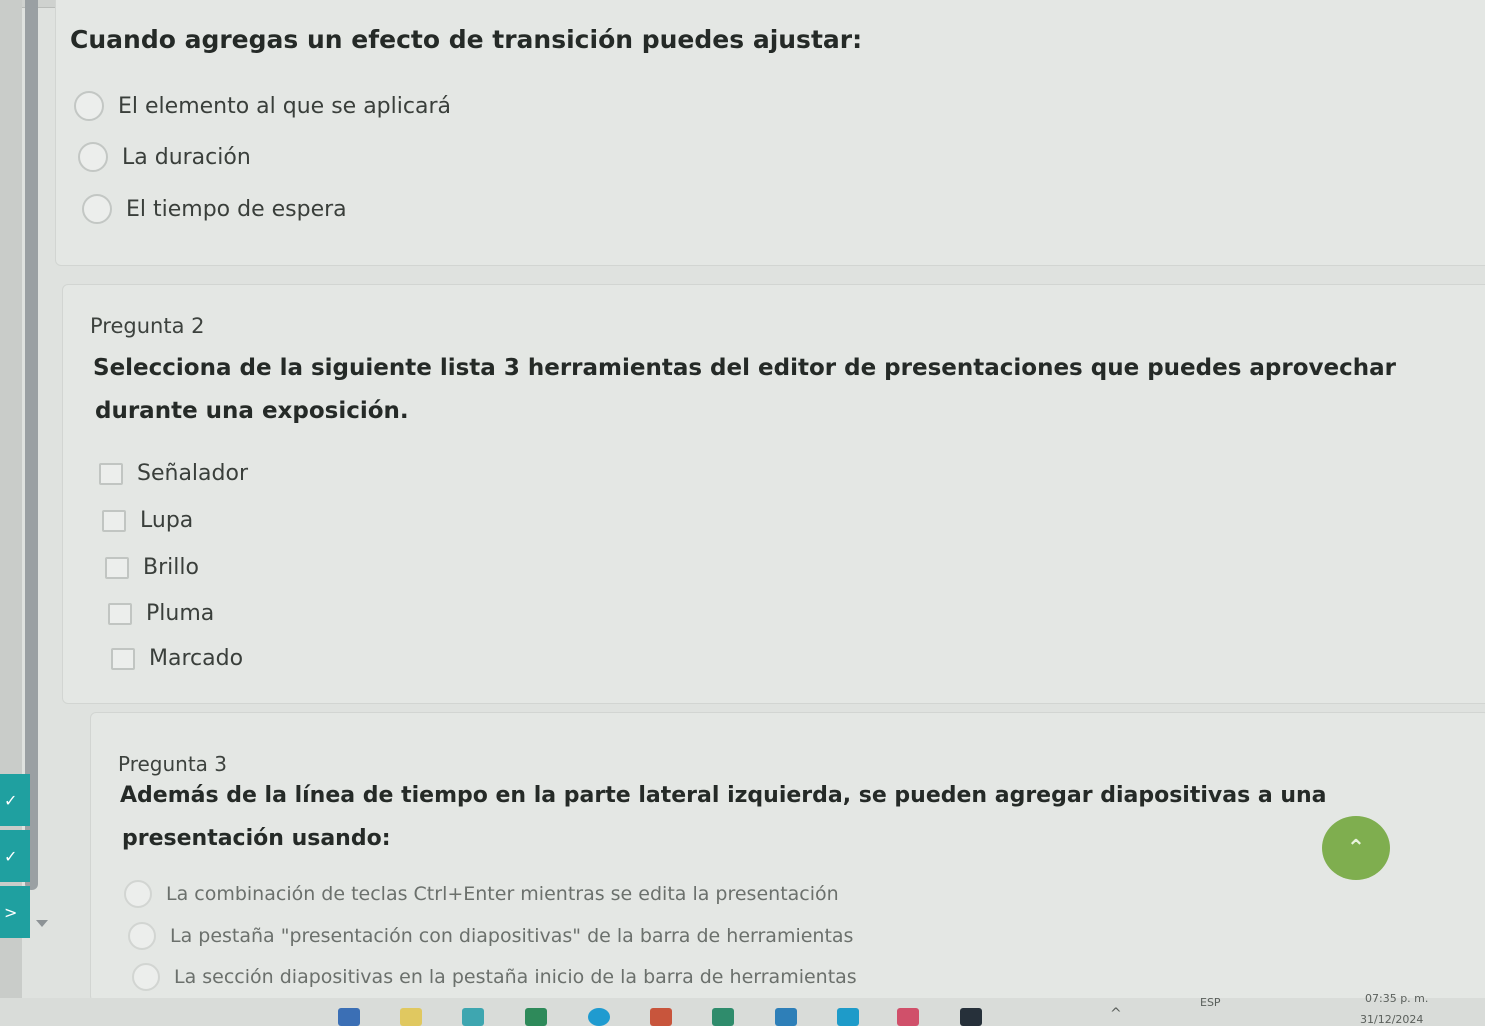 Image resolution: width=1485 pixels, height=1026 pixels. What do you see at coordinates (661, 1017) in the screenshot?
I see `powerpoint-app-icon` at bounding box center [661, 1017].